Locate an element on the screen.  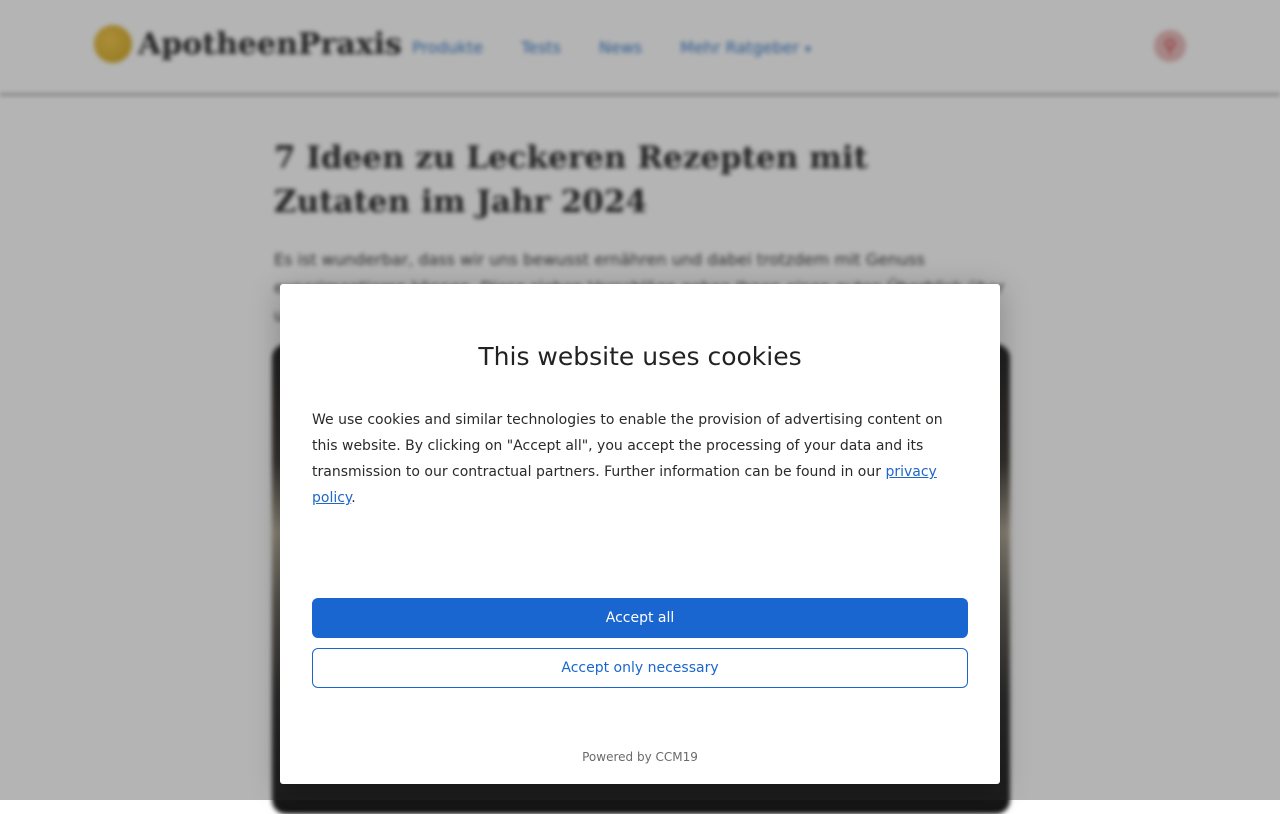
accept-necessary-button: Accept only necessary is located at coordinates (640, 668).